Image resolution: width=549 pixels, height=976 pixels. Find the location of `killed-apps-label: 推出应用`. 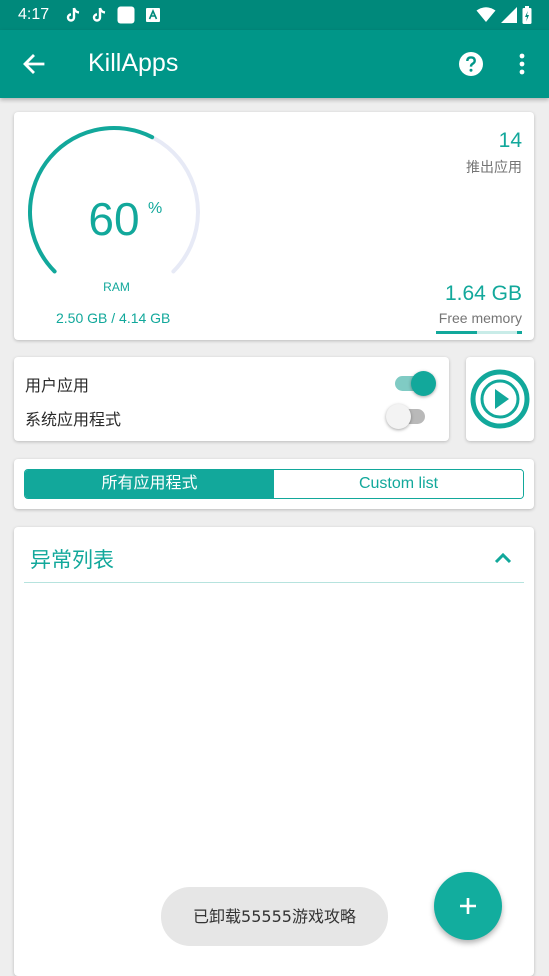

killed-apps-label: 推出应用 is located at coordinates (494, 168).